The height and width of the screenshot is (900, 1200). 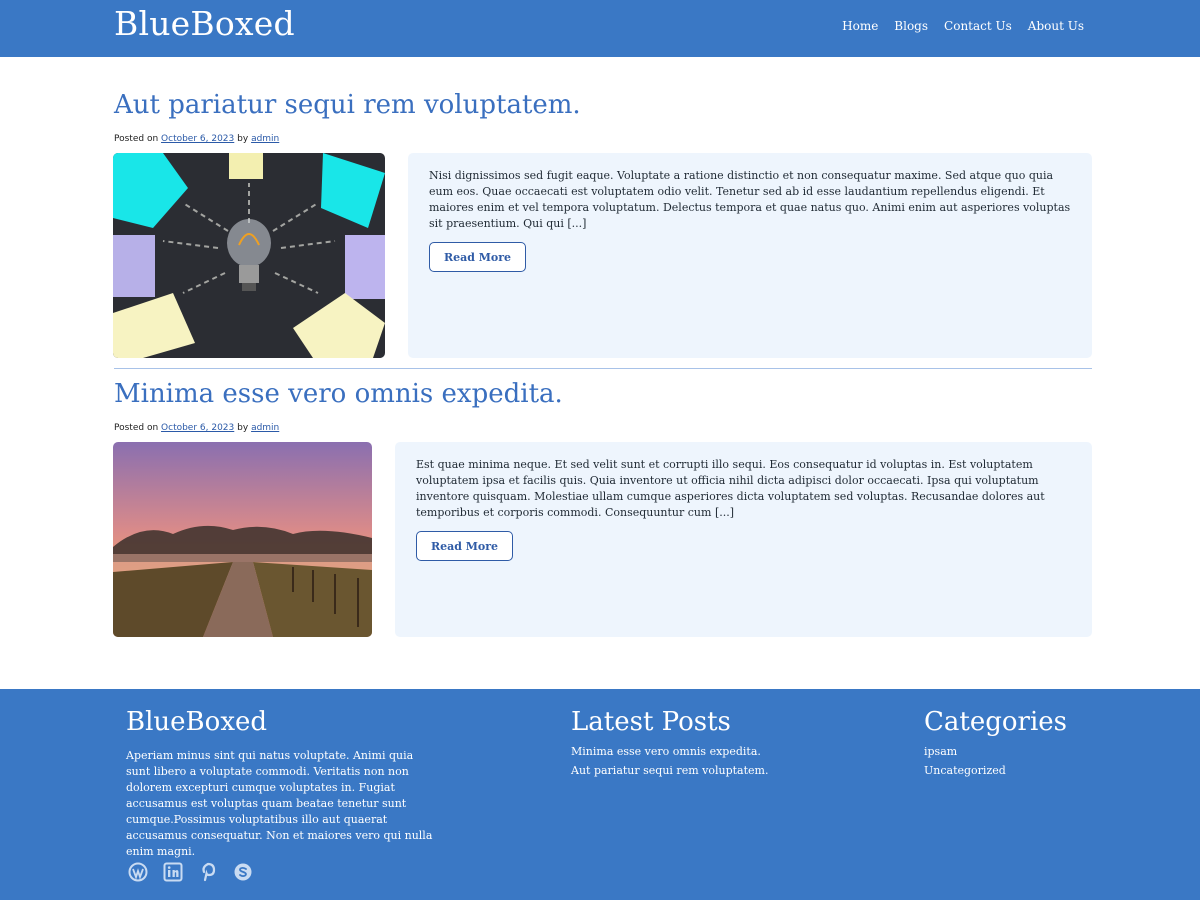 I want to click on site-title: BlueBoxed, so click(x=204, y=23).